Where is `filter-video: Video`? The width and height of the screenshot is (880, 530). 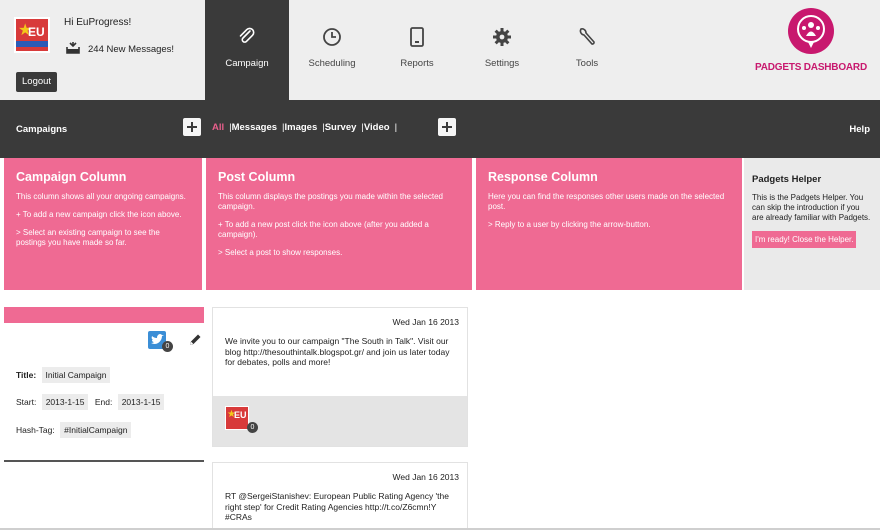
filter-video: Video is located at coordinates (377, 127).